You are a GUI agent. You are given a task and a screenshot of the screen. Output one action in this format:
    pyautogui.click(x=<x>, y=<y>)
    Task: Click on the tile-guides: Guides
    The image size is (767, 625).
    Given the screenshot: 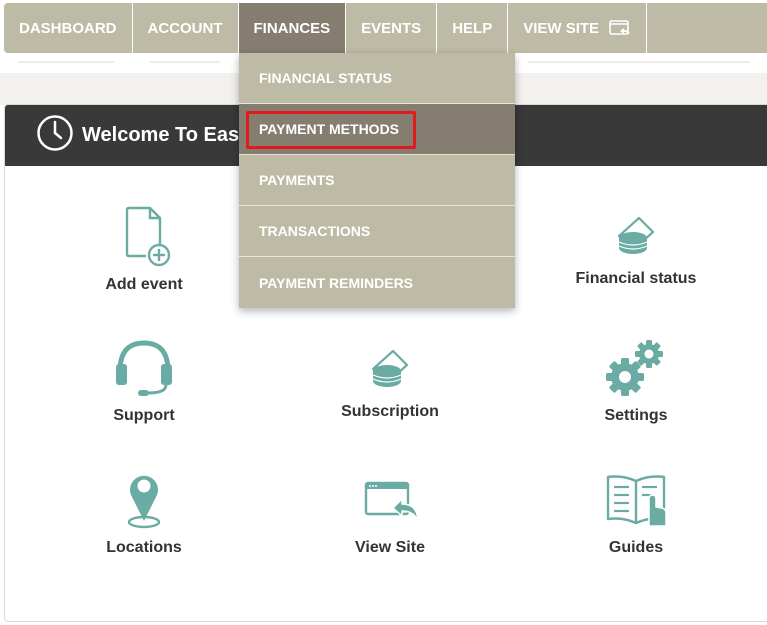 What is the action you would take?
    pyautogui.click(x=636, y=513)
    